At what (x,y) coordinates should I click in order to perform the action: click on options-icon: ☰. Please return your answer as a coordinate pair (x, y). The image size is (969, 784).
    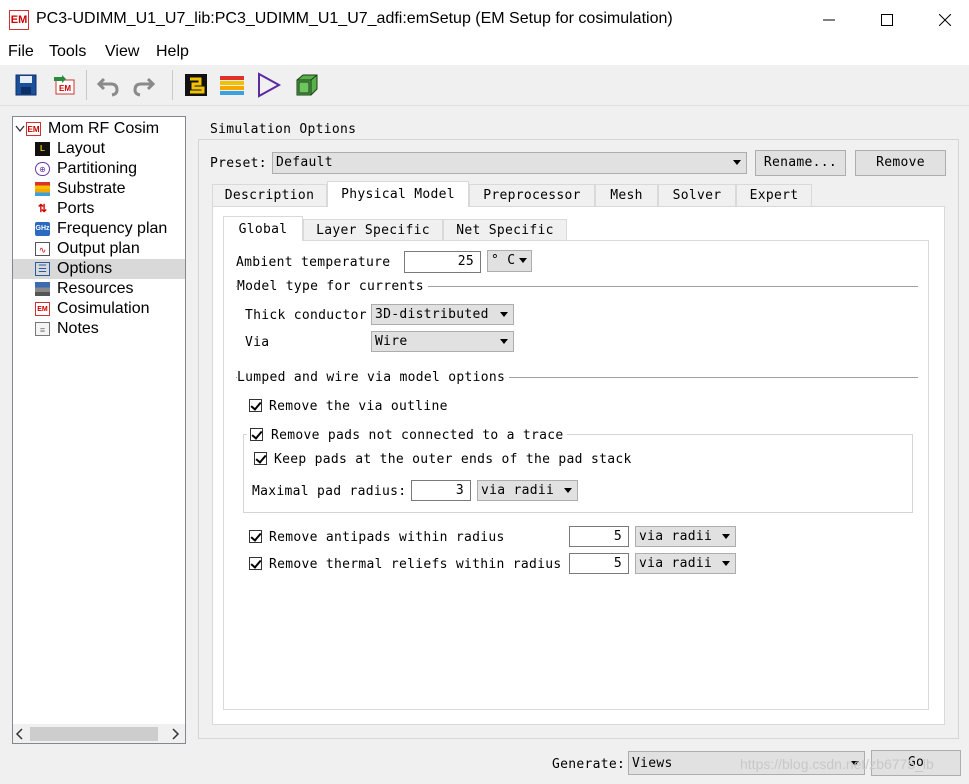
    Looking at the image, I should click on (42, 269).